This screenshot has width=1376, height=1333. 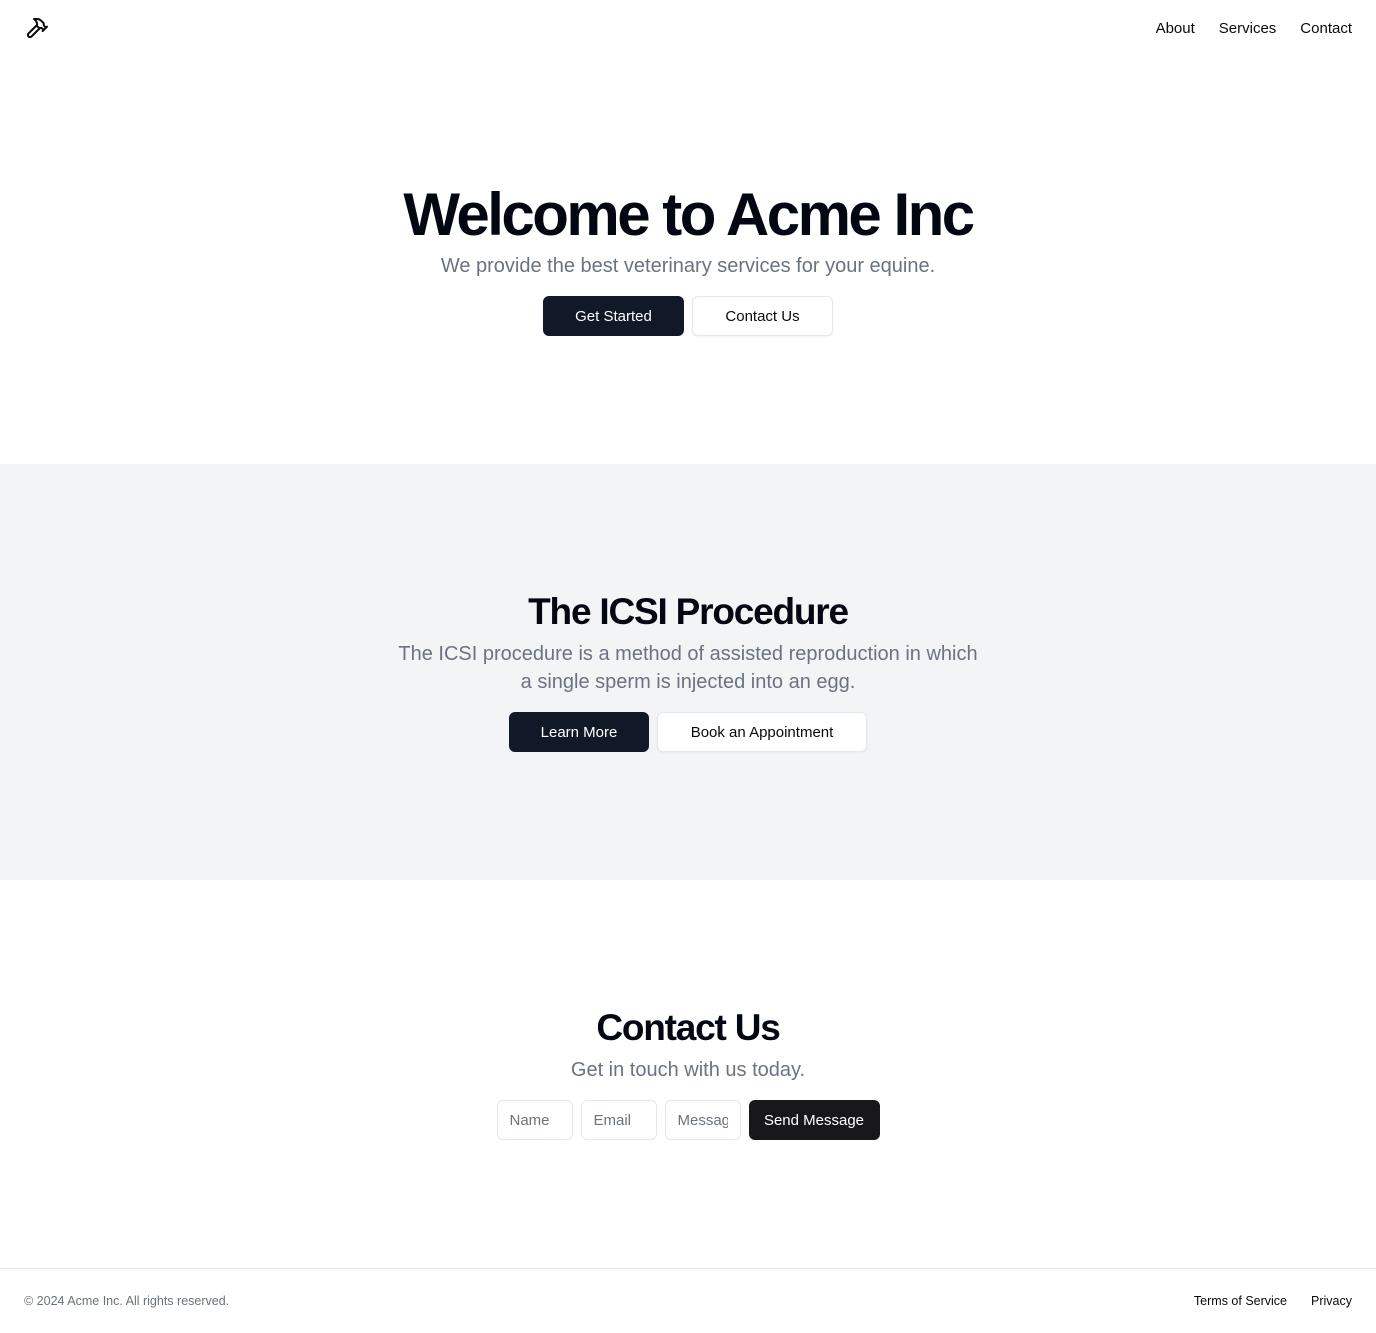 What do you see at coordinates (127, 1301) in the screenshot?
I see `copyright-text: © 2024 Acme Inc. All rights reserved.` at bounding box center [127, 1301].